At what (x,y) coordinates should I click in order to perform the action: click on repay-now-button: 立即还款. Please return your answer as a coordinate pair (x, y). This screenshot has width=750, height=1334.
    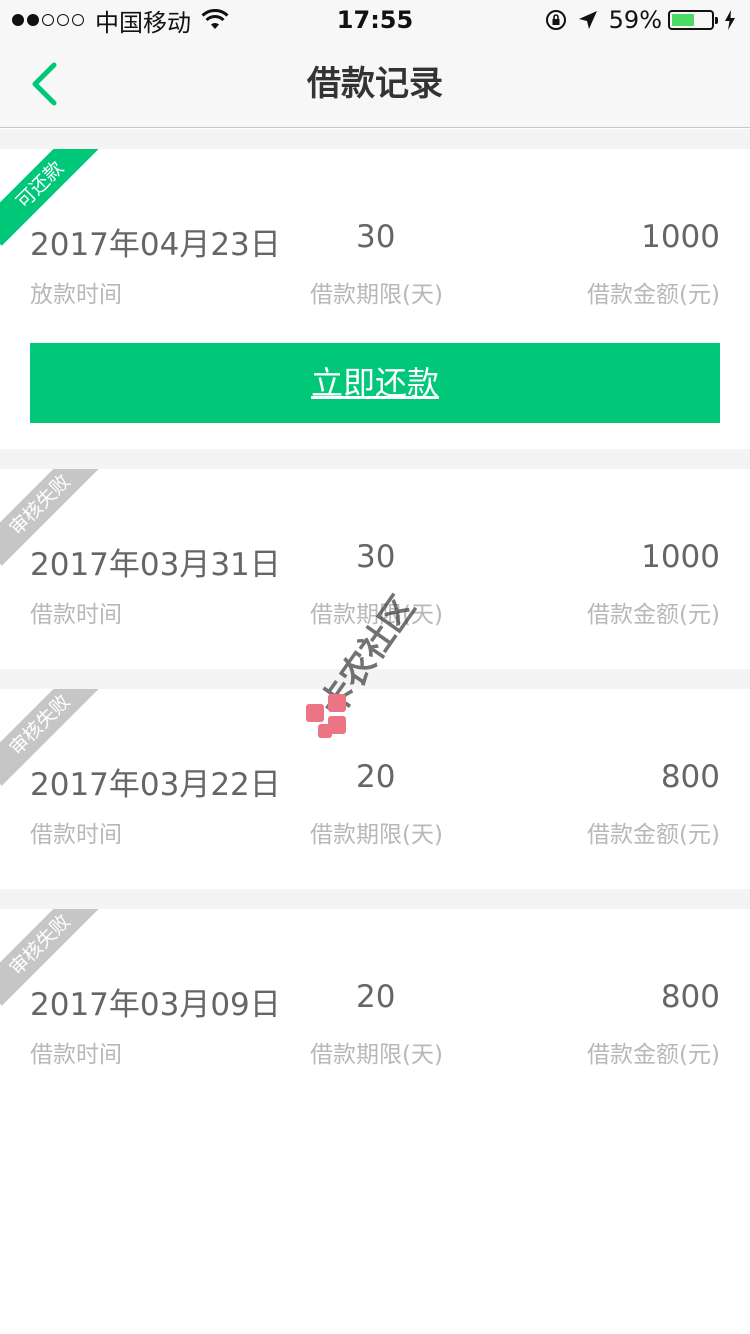
    Looking at the image, I should click on (375, 383).